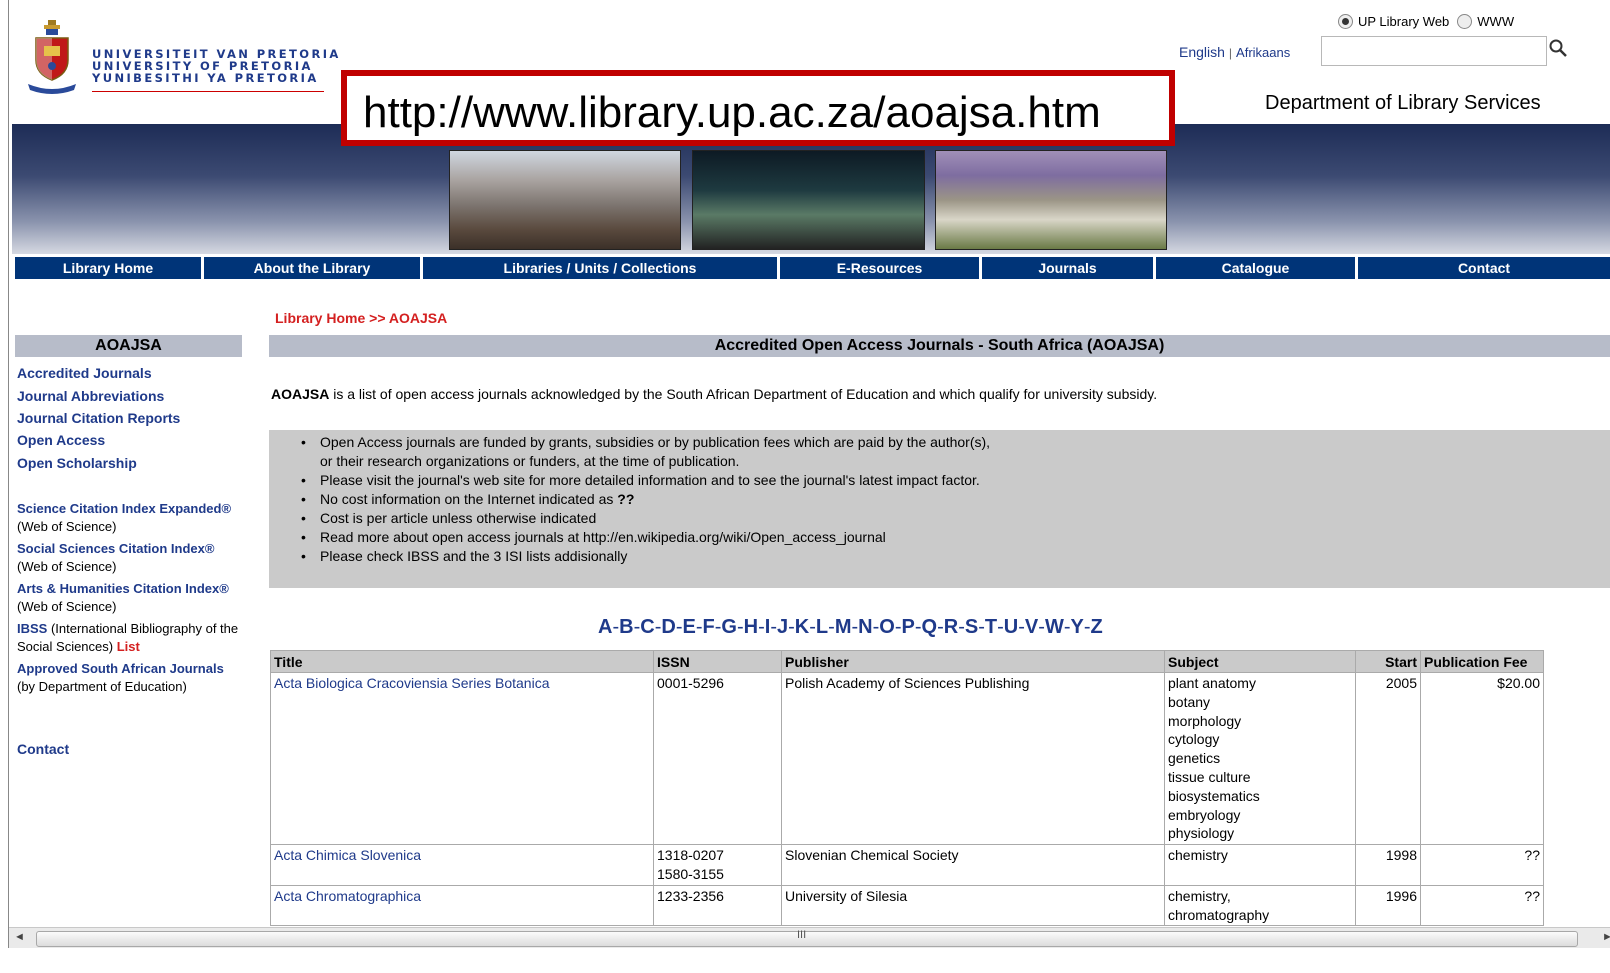 Image resolution: width=1610 pixels, height=973 pixels. What do you see at coordinates (462, 865) in the screenshot?
I see `cell-title: Acta Chimica Slovenica` at bounding box center [462, 865].